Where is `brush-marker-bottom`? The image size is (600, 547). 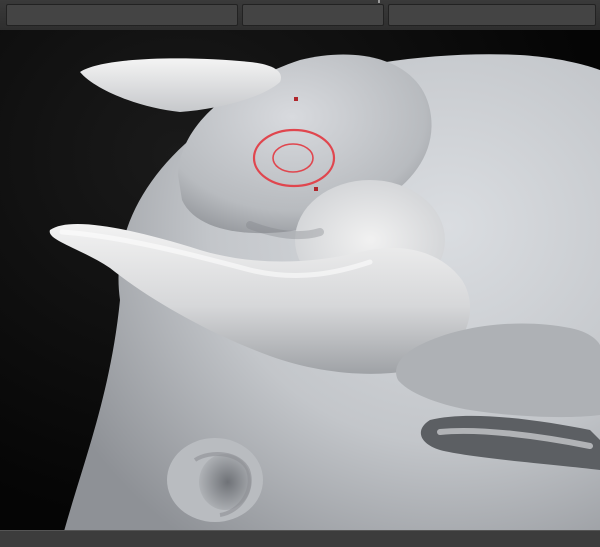
brush-marker-bottom is located at coordinates (316, 189).